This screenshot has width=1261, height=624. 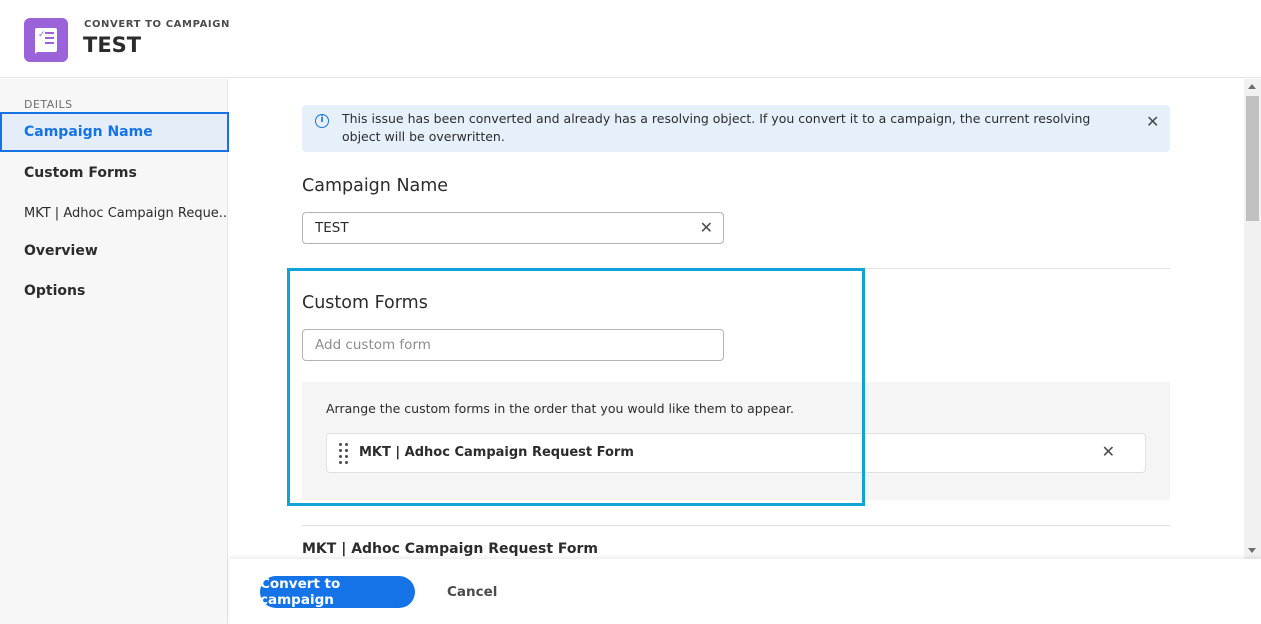 I want to click on dialog-footer: Convert to campaign Cancel, so click(x=745, y=591).